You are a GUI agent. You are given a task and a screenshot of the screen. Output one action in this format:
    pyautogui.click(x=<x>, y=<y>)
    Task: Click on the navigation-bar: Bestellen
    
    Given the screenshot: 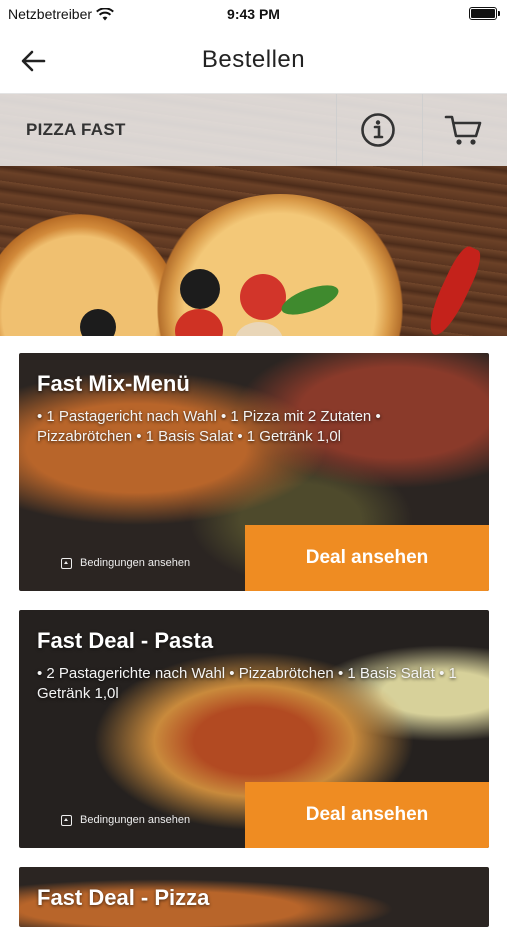 What is the action you would take?
    pyautogui.click(x=253, y=61)
    